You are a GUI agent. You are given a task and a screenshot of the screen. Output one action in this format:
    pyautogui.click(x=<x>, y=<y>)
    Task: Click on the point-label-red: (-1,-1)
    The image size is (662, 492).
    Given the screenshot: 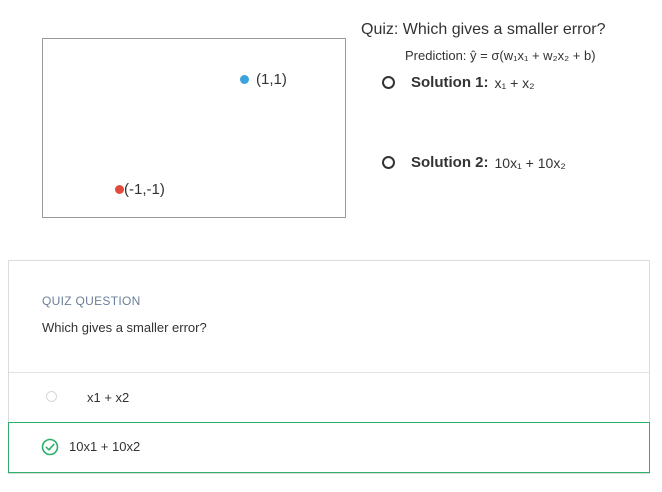 What is the action you would take?
    pyautogui.click(x=144, y=189)
    